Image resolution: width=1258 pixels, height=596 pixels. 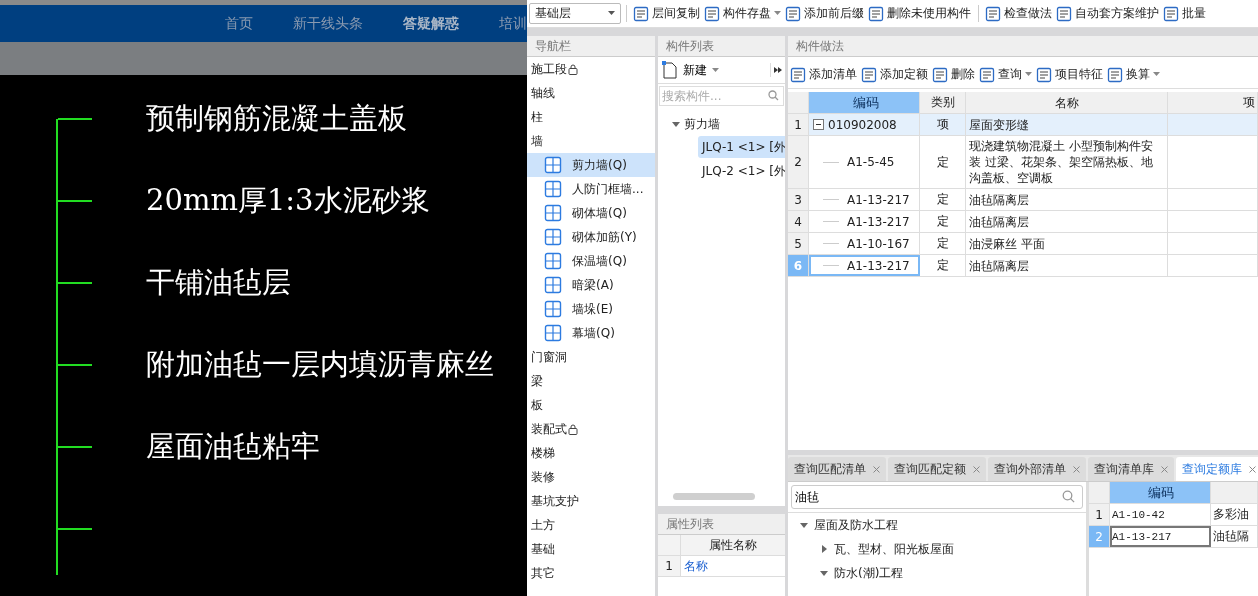 I want to click on table-row: 5 A1-10-167 定 油浸麻丝 平面, so click(x=1023, y=244).